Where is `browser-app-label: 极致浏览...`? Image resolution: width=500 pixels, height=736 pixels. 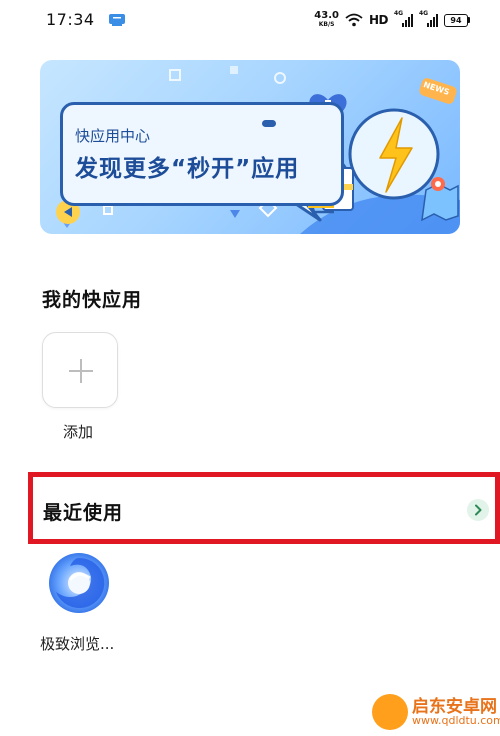
browser-app-label: 极致浏览... is located at coordinates (77, 644).